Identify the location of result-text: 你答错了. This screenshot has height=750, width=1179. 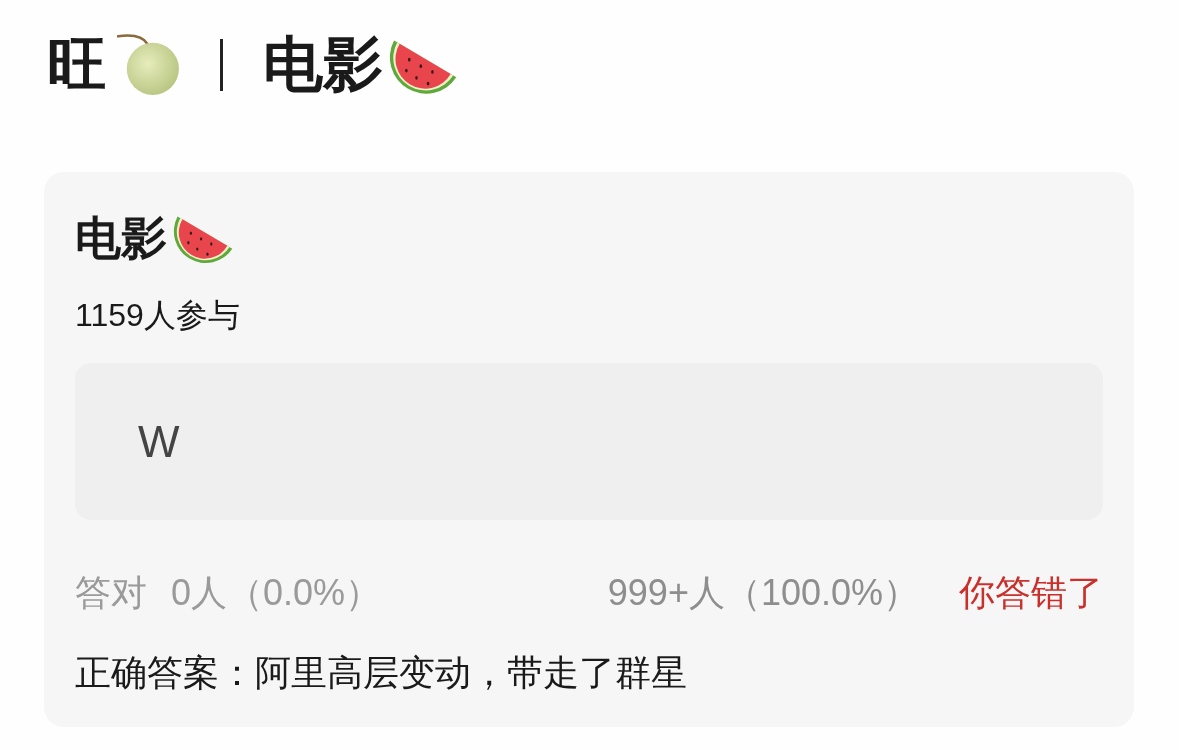
(1031, 593).